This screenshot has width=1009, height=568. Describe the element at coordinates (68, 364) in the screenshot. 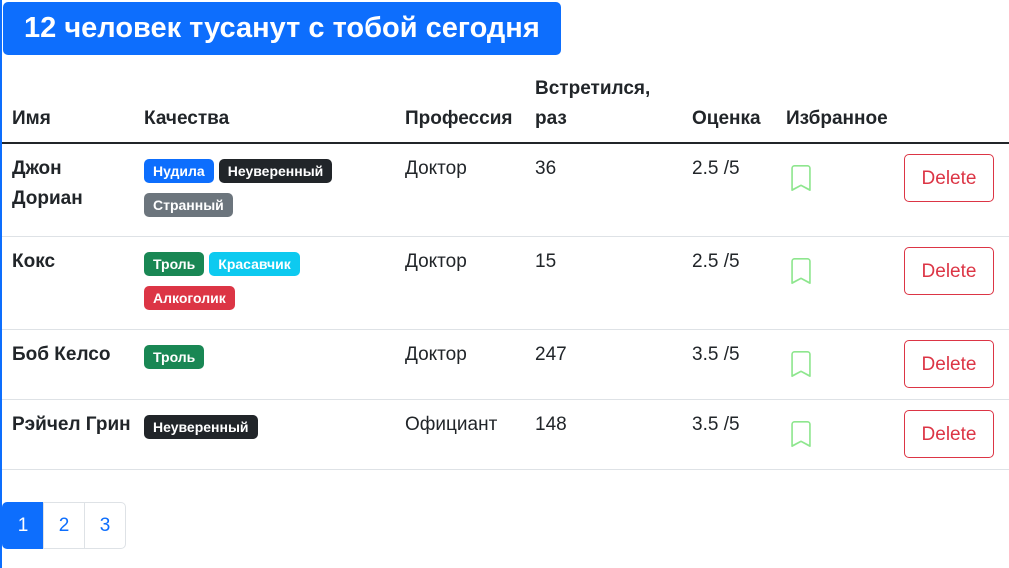

I see `person-name: Боб Келсо` at that location.